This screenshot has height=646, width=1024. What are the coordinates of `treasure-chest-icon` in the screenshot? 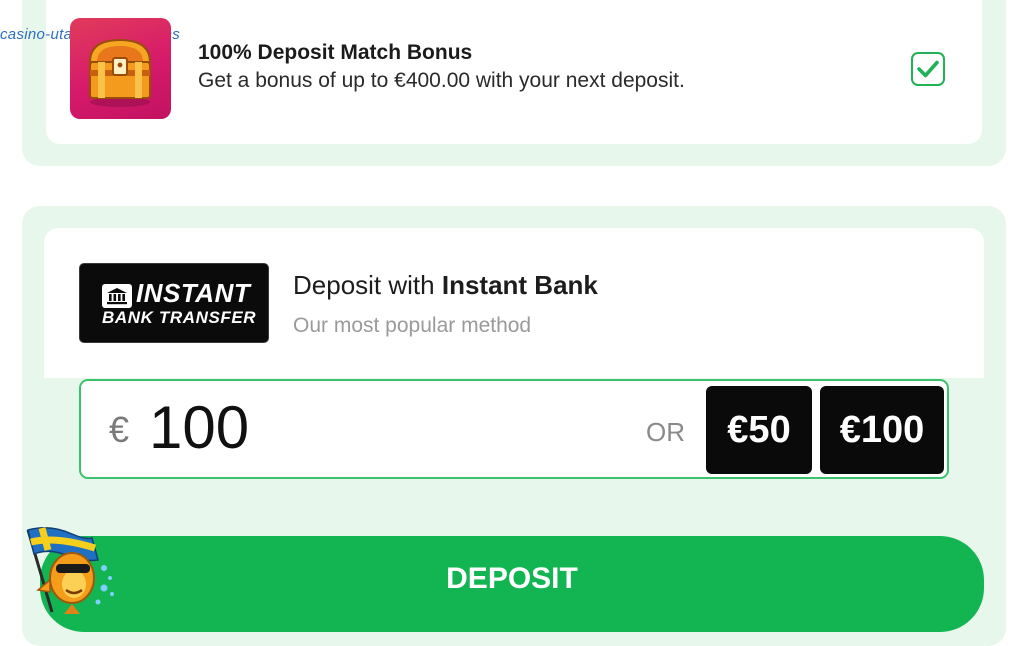 It's located at (120, 68).